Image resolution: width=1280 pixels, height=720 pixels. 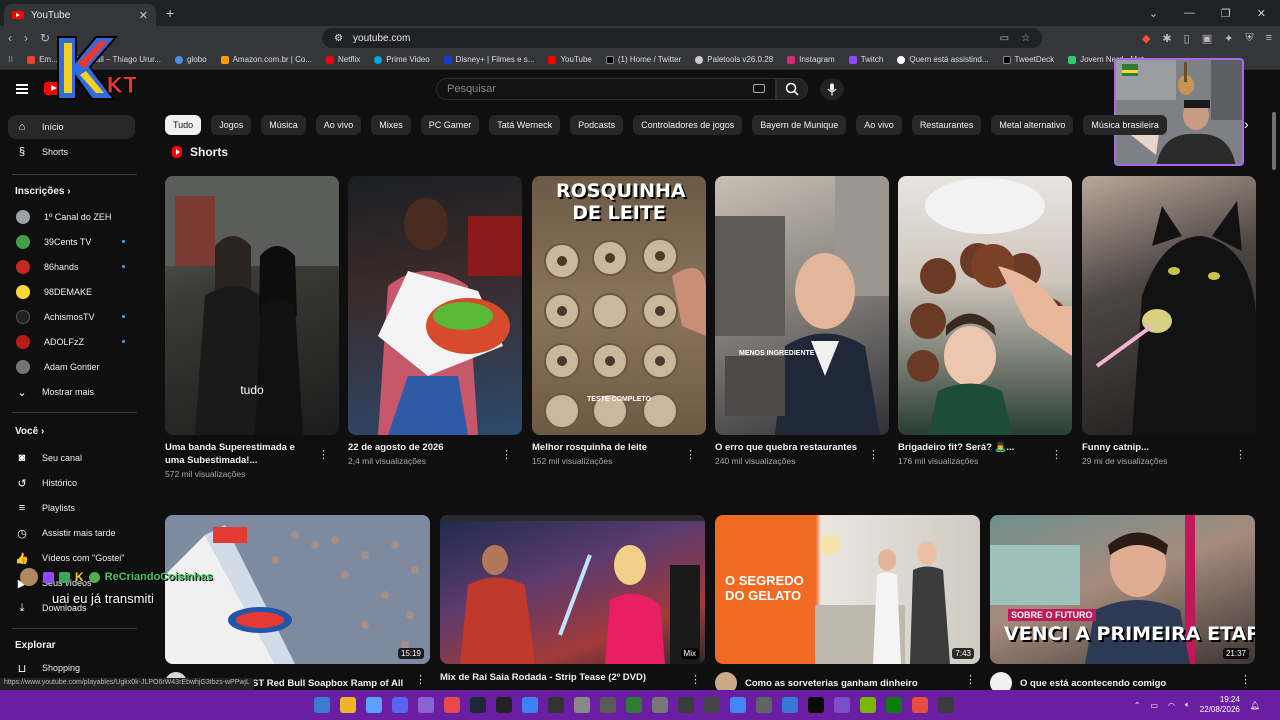 What do you see at coordinates (71, 152) in the screenshot?
I see `sidebar-item-shorts: § Shorts` at bounding box center [71, 152].